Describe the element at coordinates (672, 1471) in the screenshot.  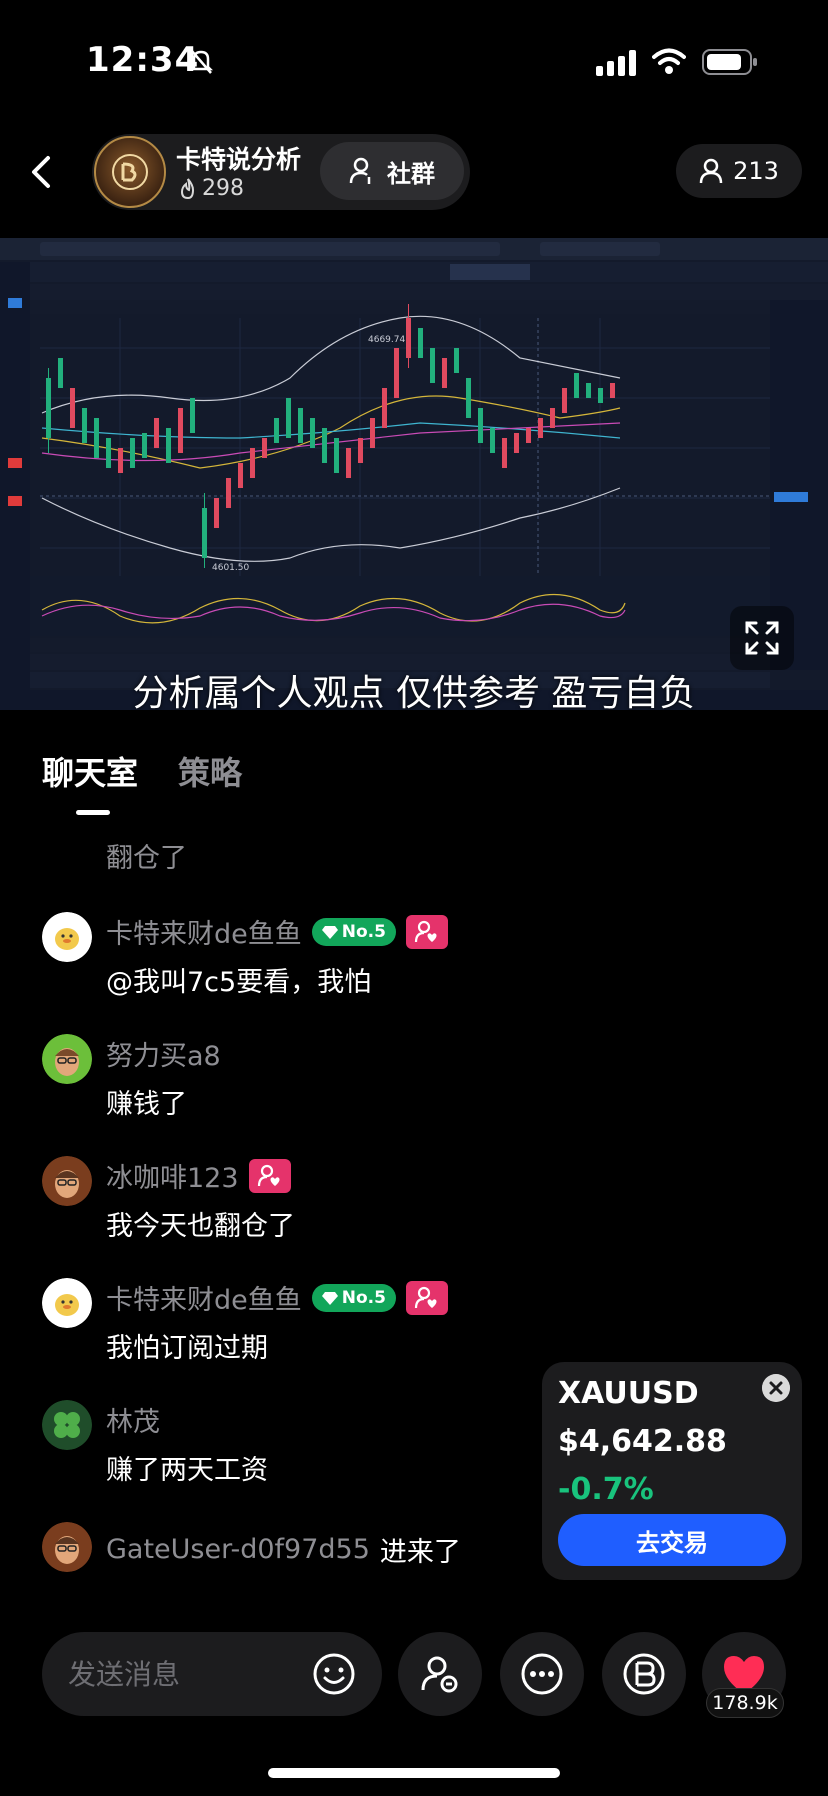
I see `price-card: XAUUSD $4,642.88 -0.7% 去交易` at that location.